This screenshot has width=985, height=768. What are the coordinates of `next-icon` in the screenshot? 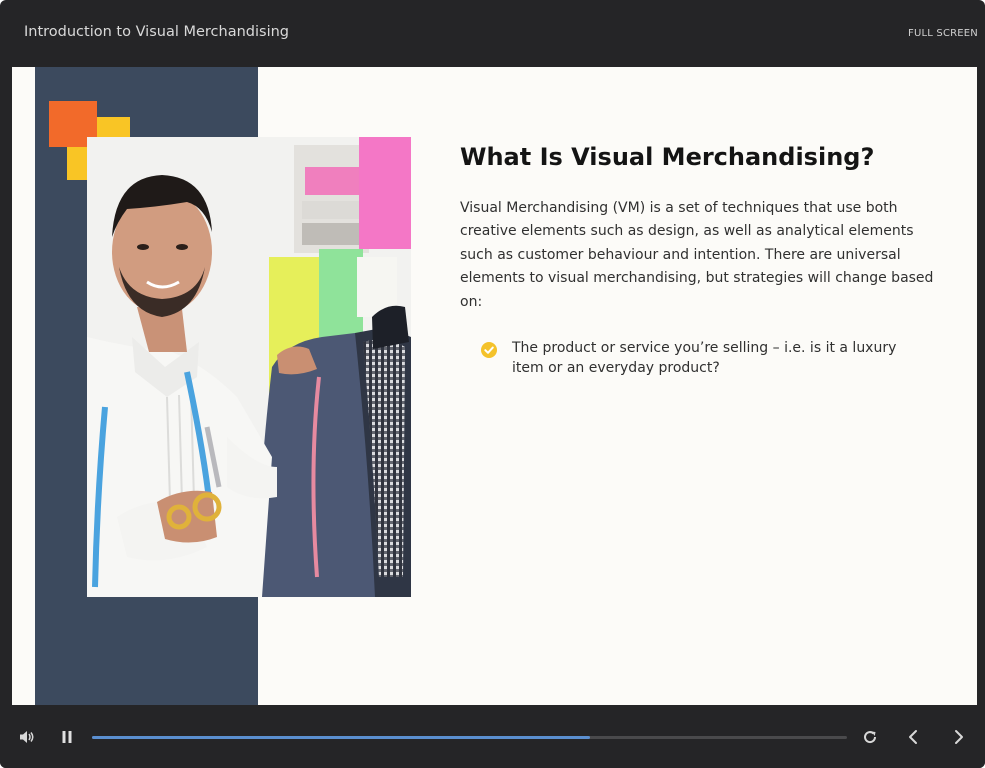 It's located at (959, 737).